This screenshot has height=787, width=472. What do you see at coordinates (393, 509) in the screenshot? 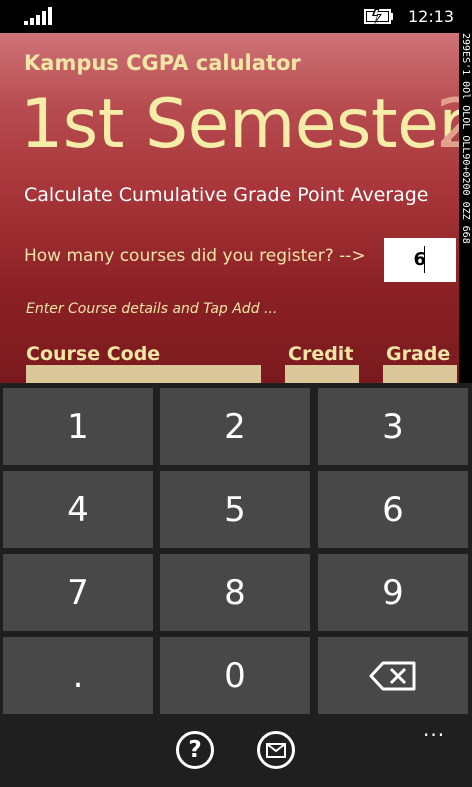
I see `key-6: 6` at bounding box center [393, 509].